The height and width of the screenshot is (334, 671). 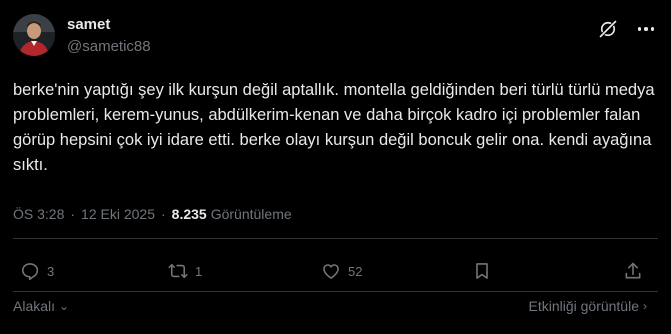 What do you see at coordinates (335, 238) in the screenshot?
I see `divider-top` at bounding box center [335, 238].